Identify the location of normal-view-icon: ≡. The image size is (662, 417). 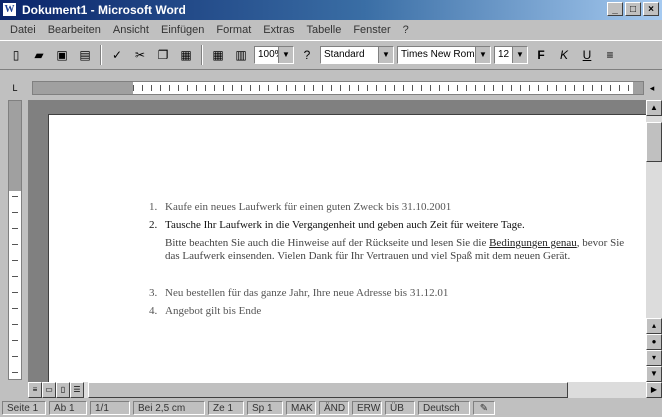
(35, 390).